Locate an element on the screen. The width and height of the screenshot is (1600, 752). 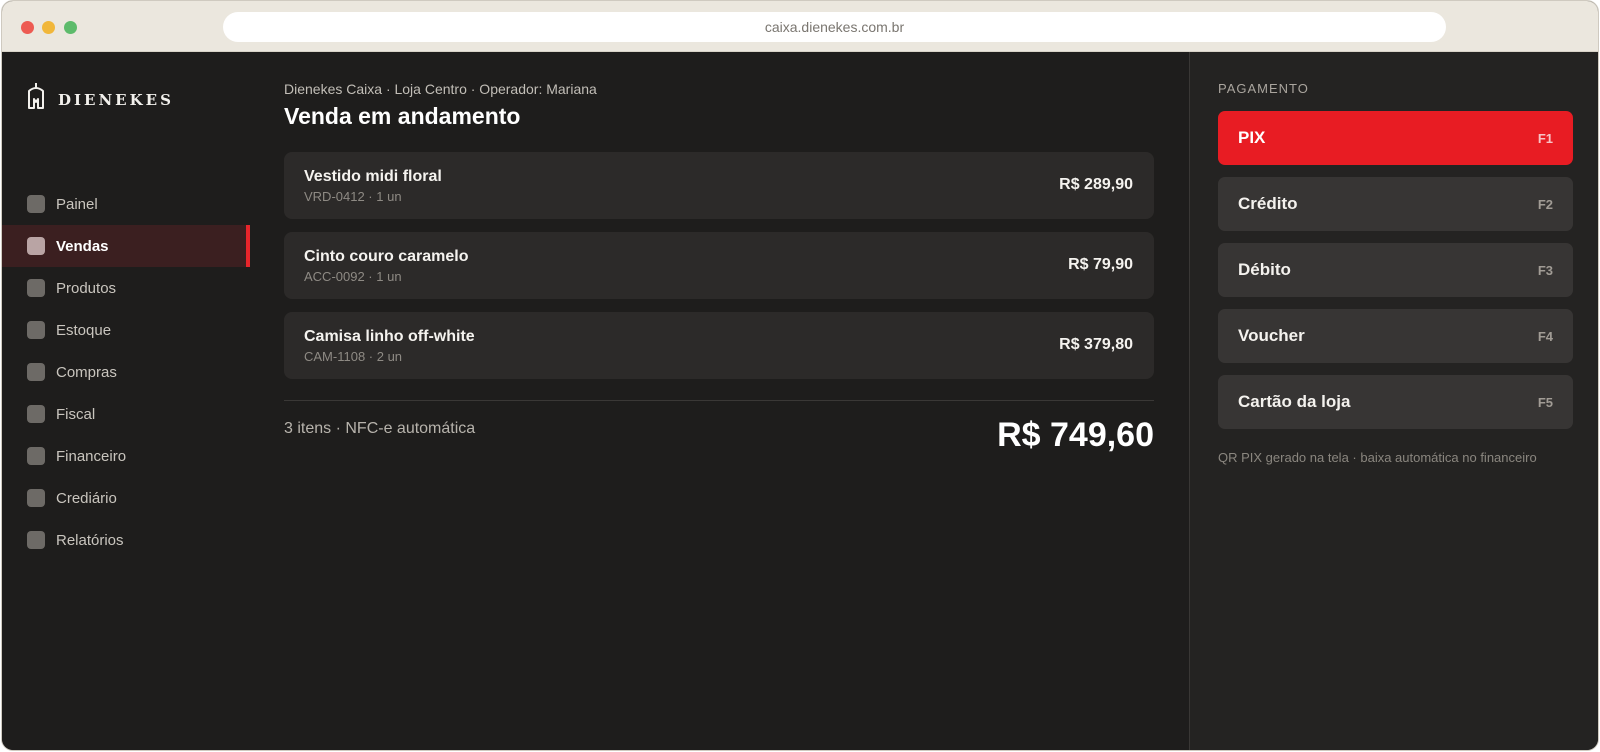
payment-label: Crédito is located at coordinates (1268, 203).